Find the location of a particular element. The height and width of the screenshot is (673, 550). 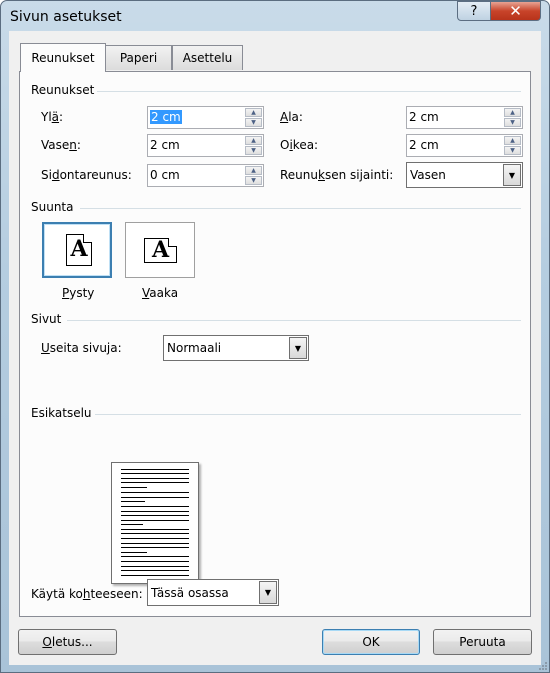

page-preview is located at coordinates (155, 523).